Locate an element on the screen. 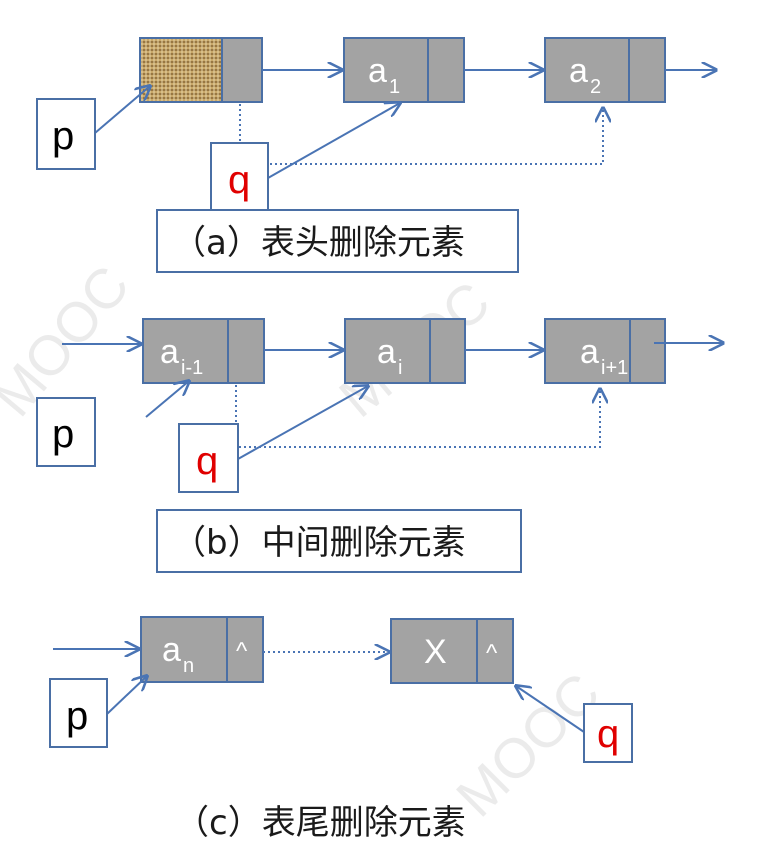 This screenshot has height=850, width=764. node-x-label: X is located at coordinates (435, 652).